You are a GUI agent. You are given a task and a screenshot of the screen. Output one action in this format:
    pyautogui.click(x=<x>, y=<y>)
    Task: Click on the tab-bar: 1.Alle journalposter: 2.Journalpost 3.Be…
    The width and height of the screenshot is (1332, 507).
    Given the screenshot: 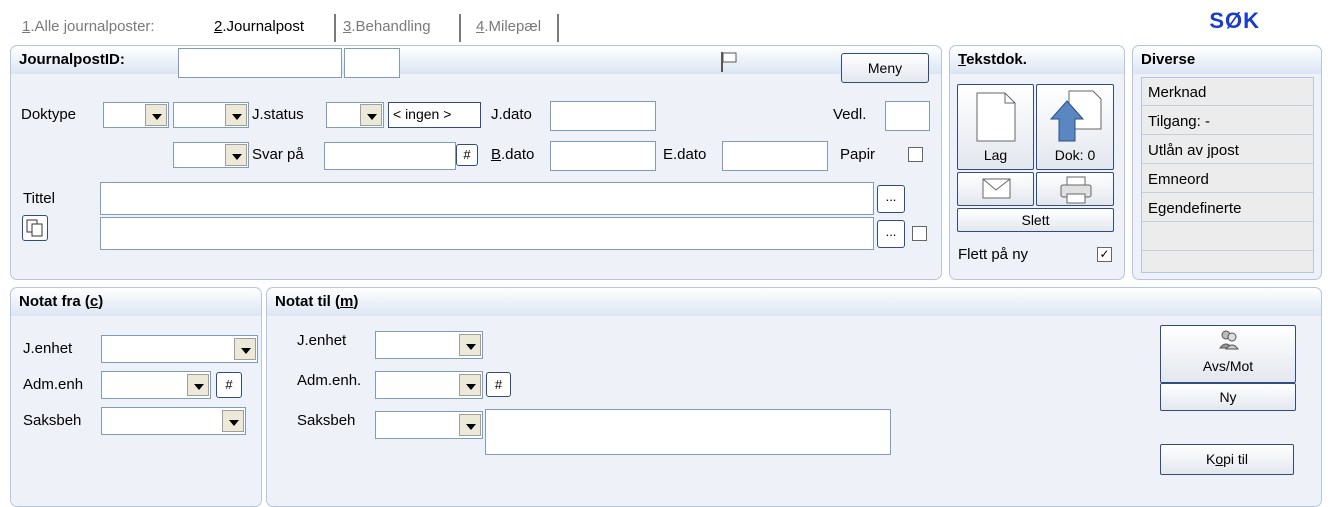 What is the action you would take?
    pyautogui.click(x=666, y=22)
    